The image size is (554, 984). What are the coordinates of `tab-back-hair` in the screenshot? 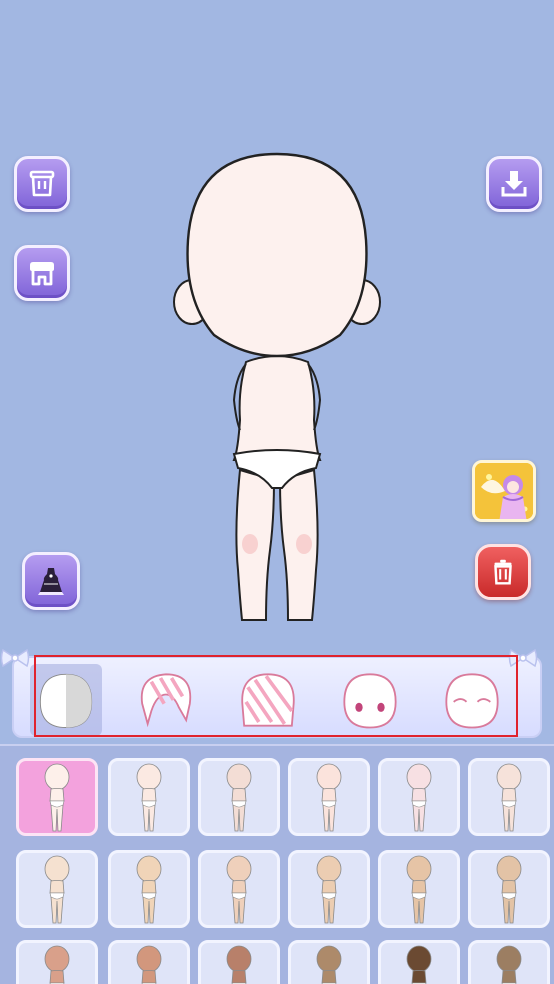 It's located at (268, 700).